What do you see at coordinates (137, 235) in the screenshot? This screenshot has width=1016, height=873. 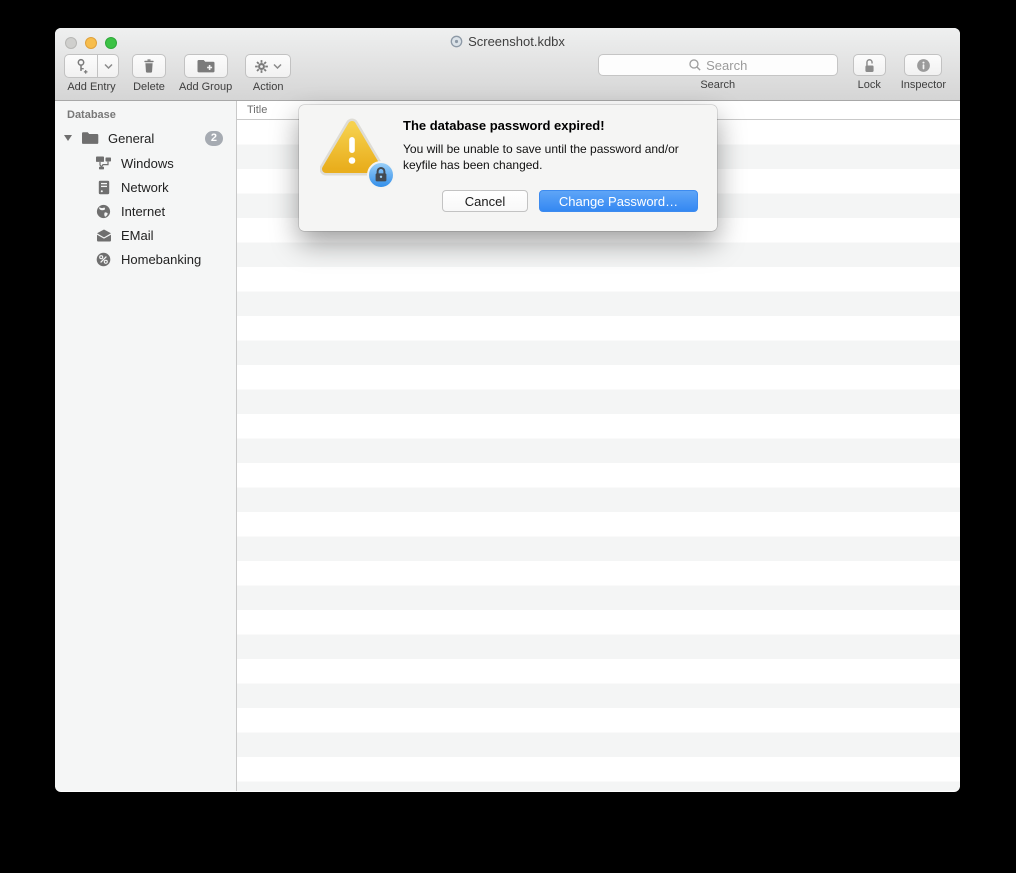 I see `sidebar-item-label: EMail` at bounding box center [137, 235].